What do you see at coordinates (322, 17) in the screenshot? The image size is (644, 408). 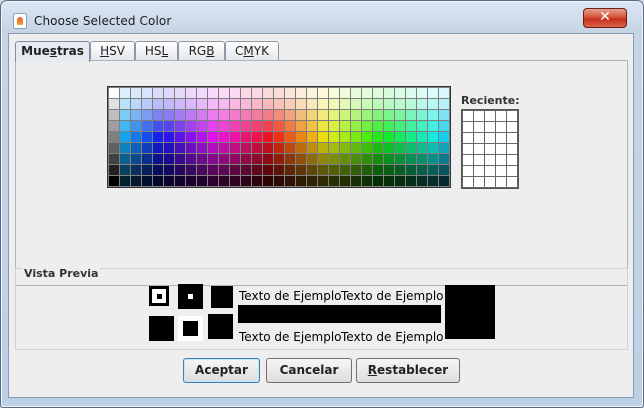 I see `title-bar: Choose Selected Color ✕` at bounding box center [322, 17].